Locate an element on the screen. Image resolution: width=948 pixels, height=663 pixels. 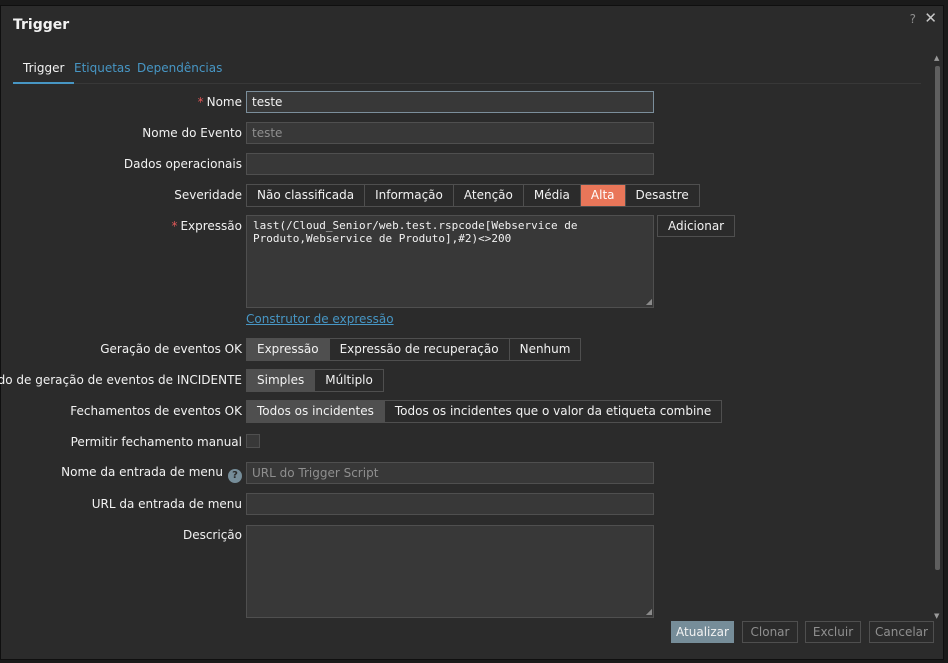
url-menu-label: URL da entrada de menu is located at coordinates (166, 504).